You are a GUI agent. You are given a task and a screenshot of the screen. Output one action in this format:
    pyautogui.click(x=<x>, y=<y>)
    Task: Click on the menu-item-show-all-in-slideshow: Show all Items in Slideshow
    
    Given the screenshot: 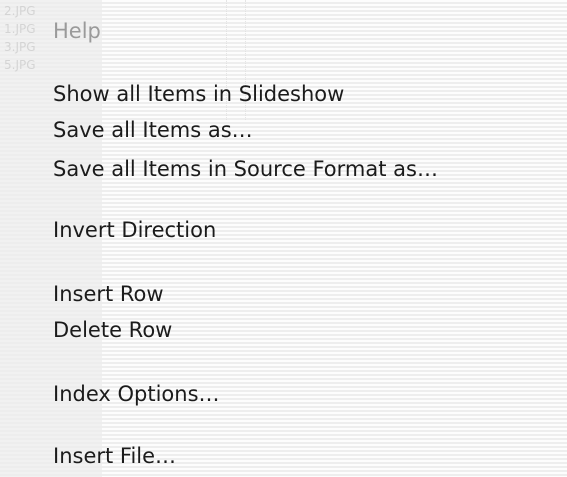 What is the action you would take?
    pyautogui.click(x=198, y=94)
    